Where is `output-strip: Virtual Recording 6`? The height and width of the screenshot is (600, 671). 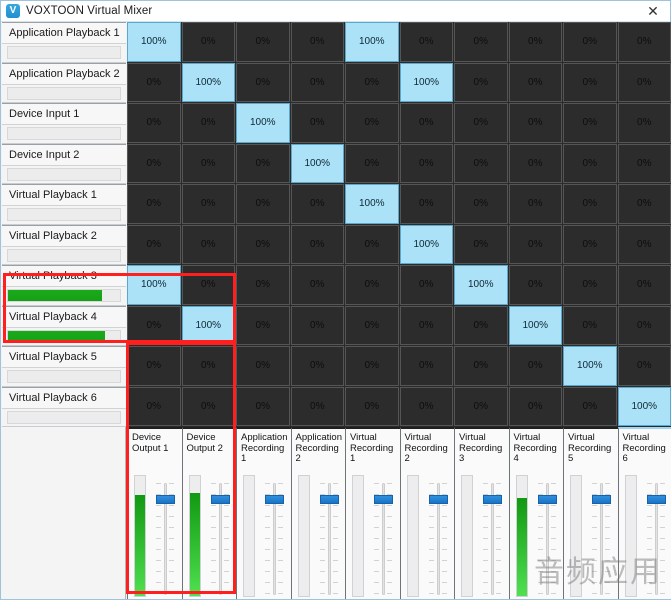 output-strip: Virtual Recording 6 is located at coordinates (644, 513).